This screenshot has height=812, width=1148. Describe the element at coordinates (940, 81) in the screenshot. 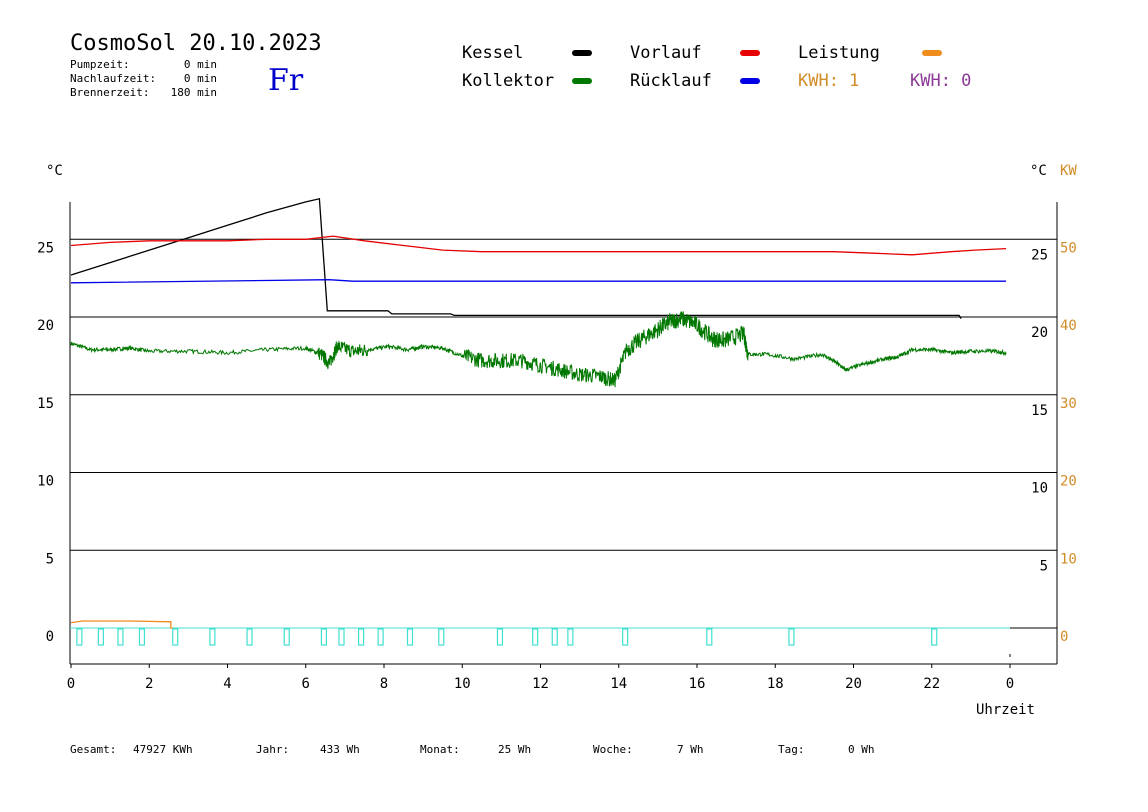

I see `kwh-label-2: KWH: 0` at that location.